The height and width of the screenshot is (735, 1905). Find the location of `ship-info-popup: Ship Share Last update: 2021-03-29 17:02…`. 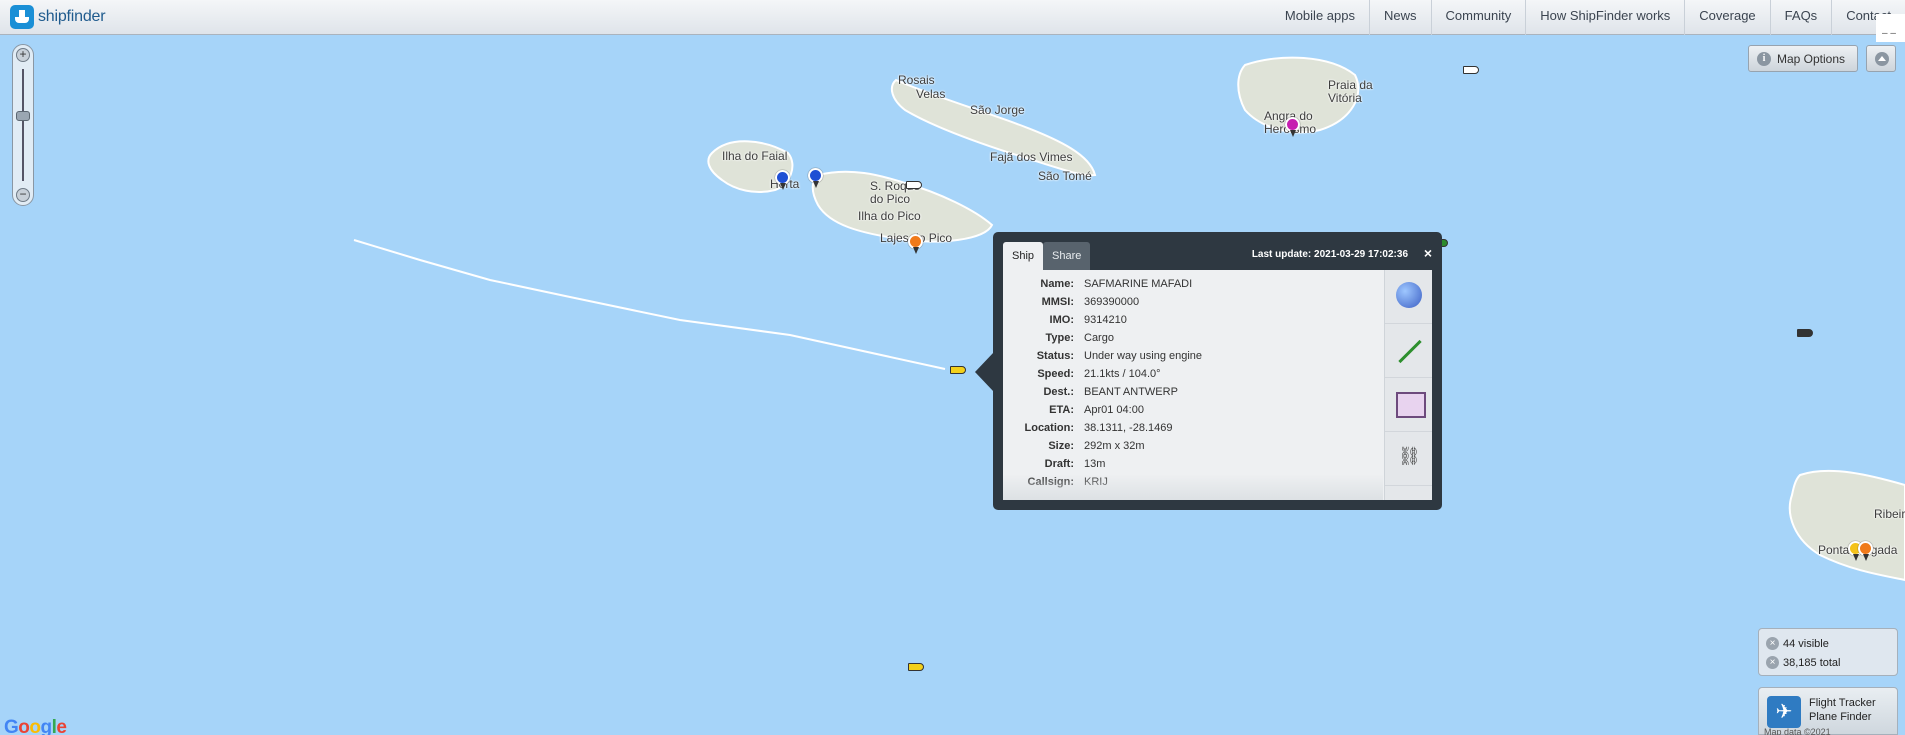

ship-info-popup: Ship Share Last update: 2021-03-29 17:02… is located at coordinates (1217, 371).